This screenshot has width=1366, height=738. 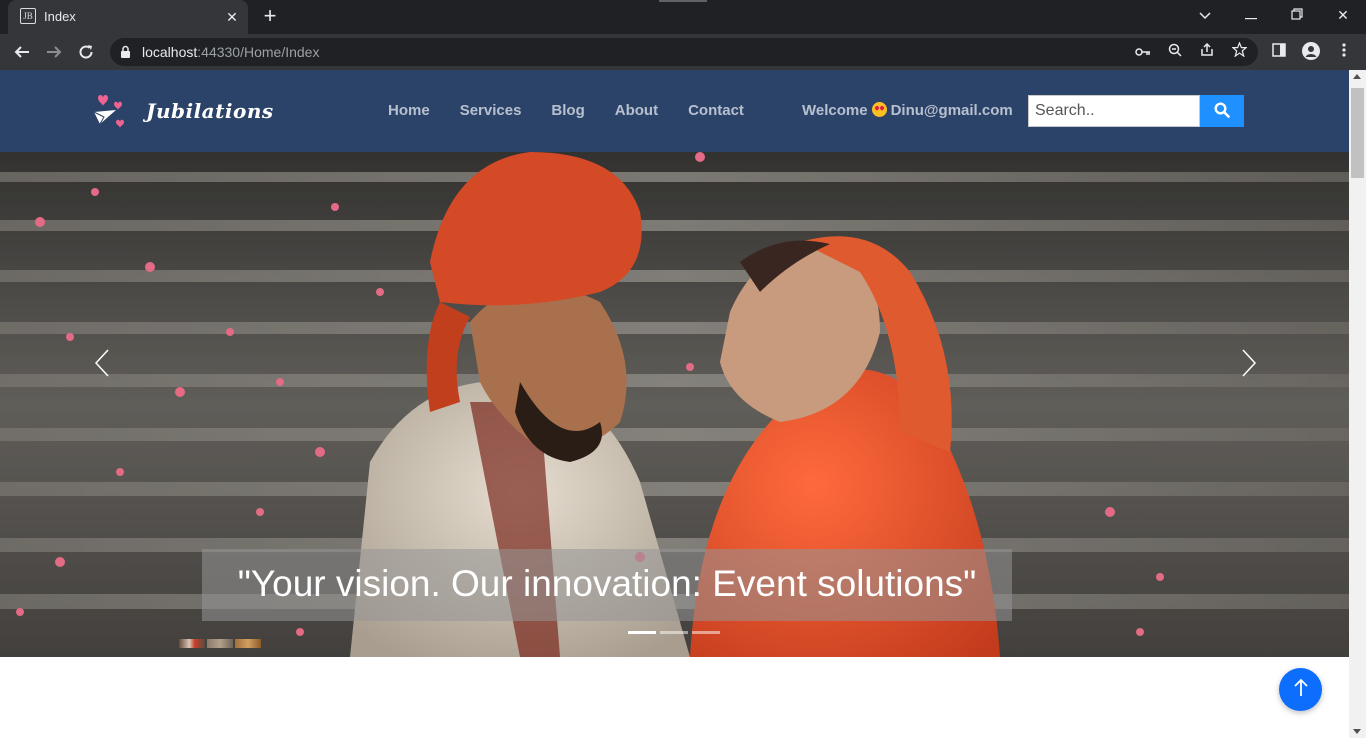 What do you see at coordinates (86, 52) in the screenshot?
I see `reload-icon` at bounding box center [86, 52].